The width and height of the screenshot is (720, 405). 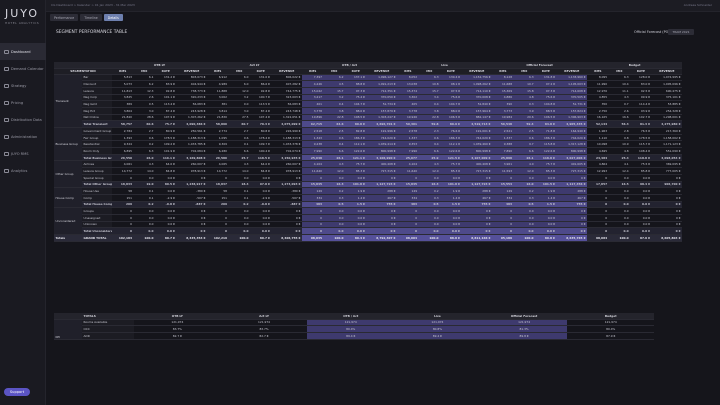 What do you see at coordinates (572, 124) in the screenshot?
I see `table-cell: 4,905,335 €` at bounding box center [572, 124].